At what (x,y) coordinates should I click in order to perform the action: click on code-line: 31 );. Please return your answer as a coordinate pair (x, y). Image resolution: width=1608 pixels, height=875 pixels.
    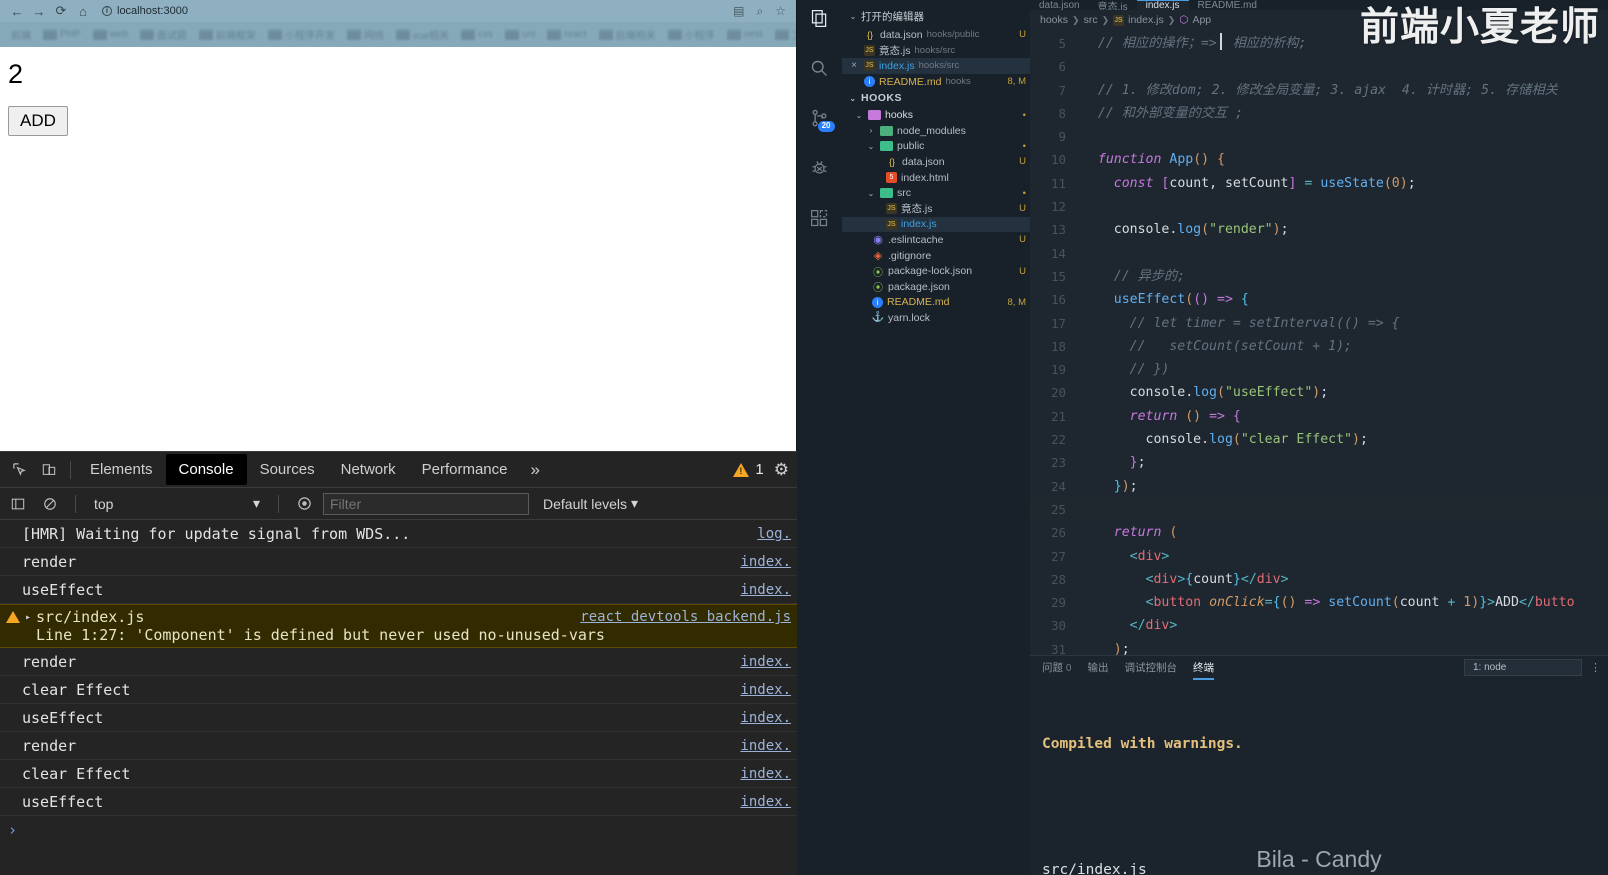
    Looking at the image, I should click on (1319, 646).